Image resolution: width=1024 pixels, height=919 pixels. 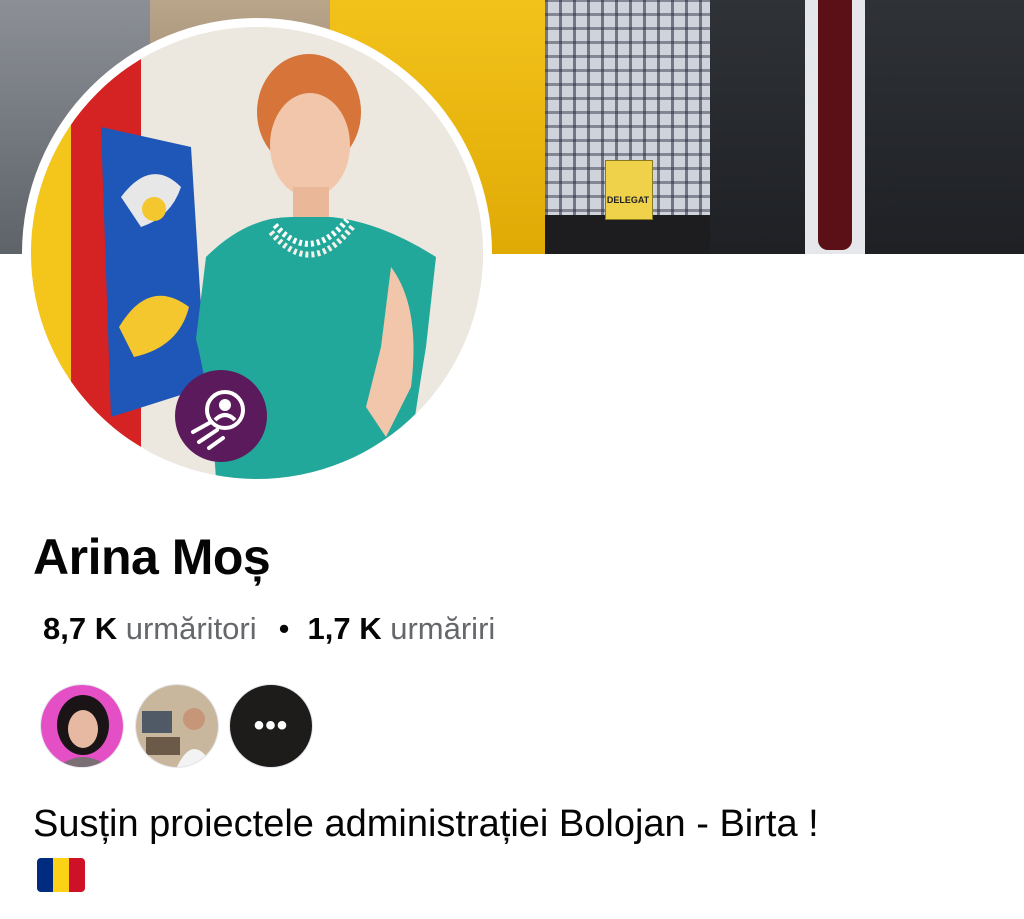 What do you see at coordinates (443, 628) in the screenshot?
I see `following-label: urmăriri` at bounding box center [443, 628].